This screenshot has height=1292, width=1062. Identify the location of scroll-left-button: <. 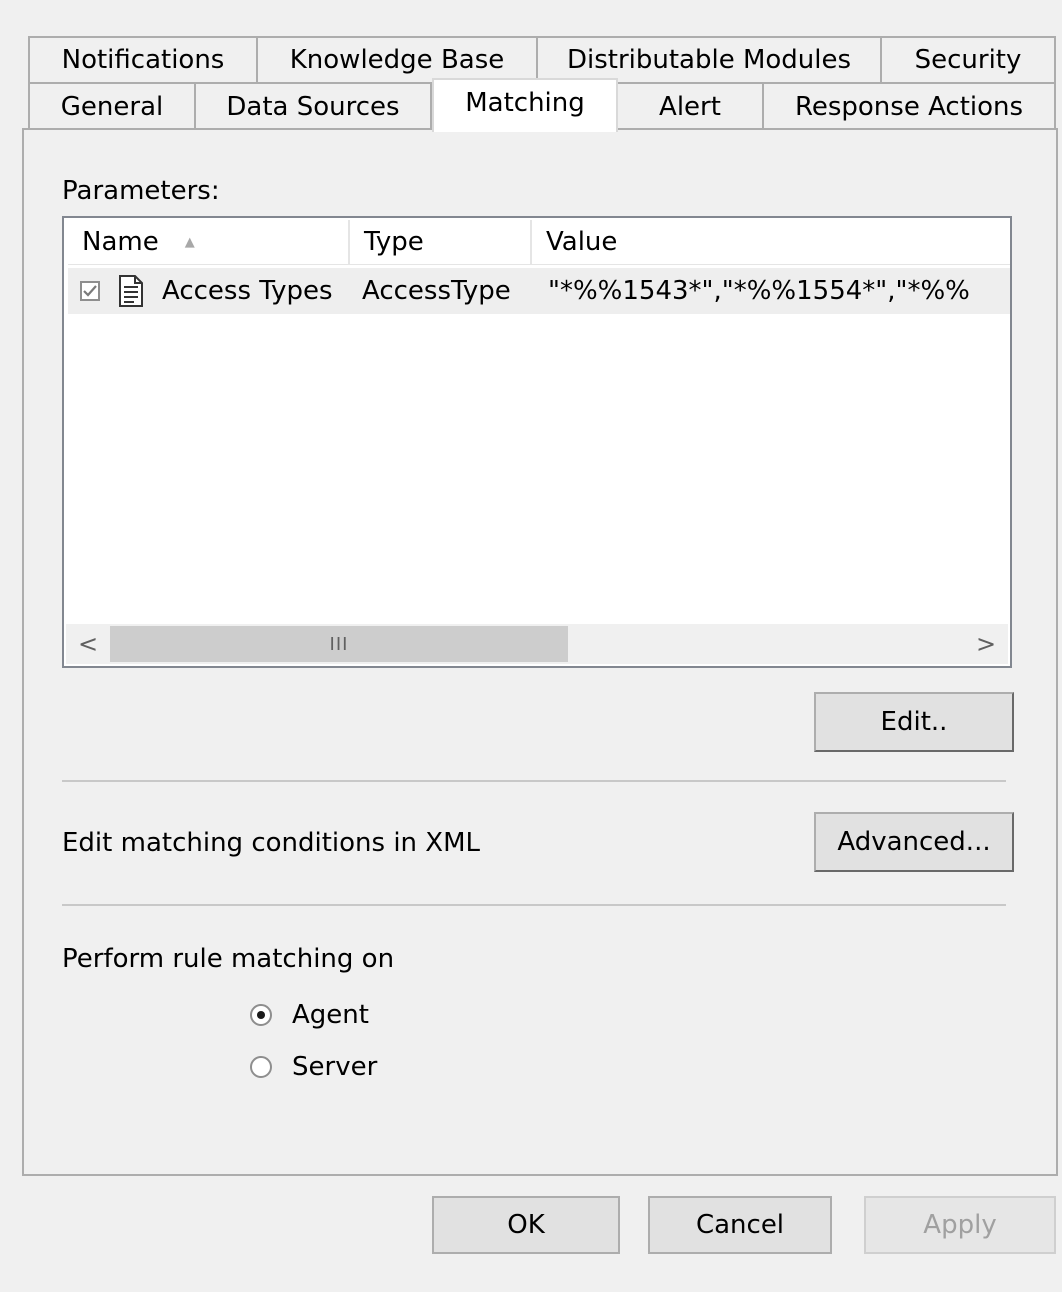
(88, 644).